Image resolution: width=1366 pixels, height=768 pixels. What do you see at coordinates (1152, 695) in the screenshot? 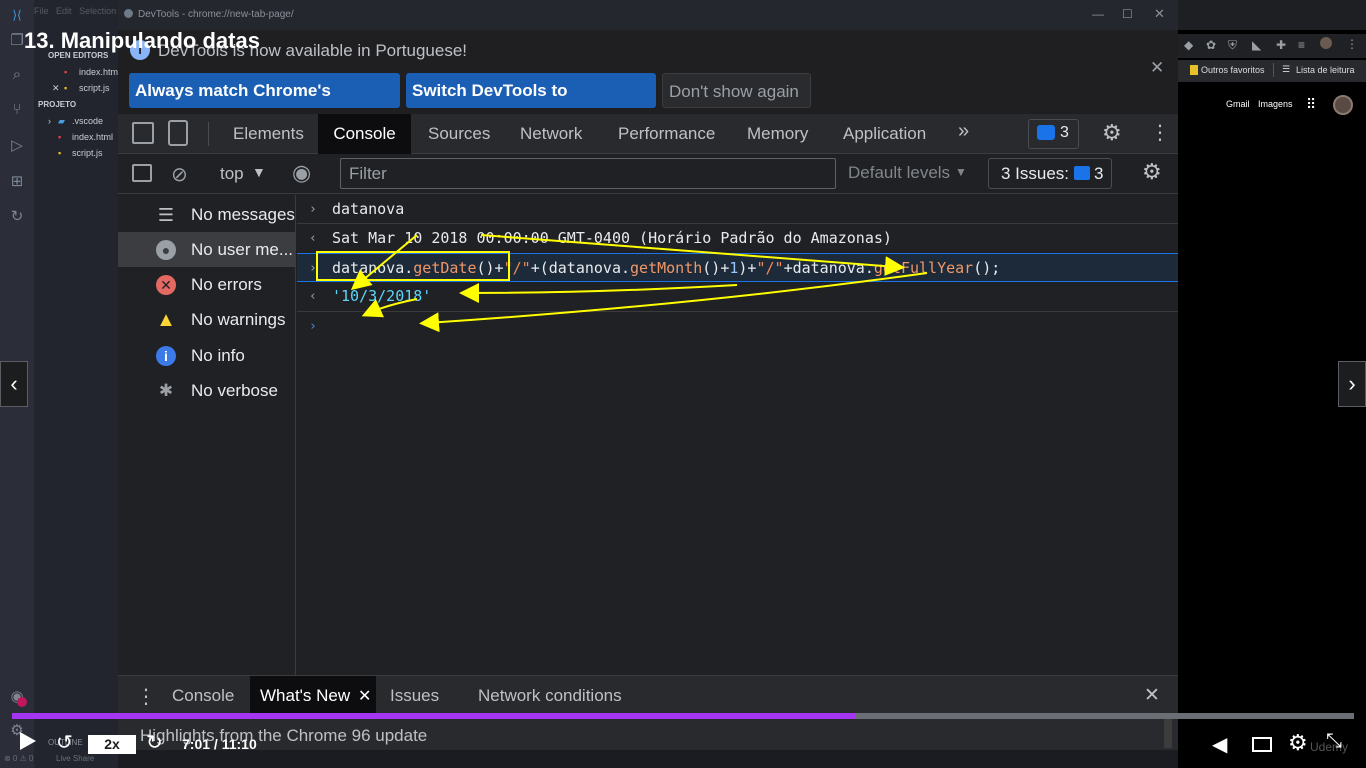
I see `close-drawer-icon: ✕` at bounding box center [1152, 695].